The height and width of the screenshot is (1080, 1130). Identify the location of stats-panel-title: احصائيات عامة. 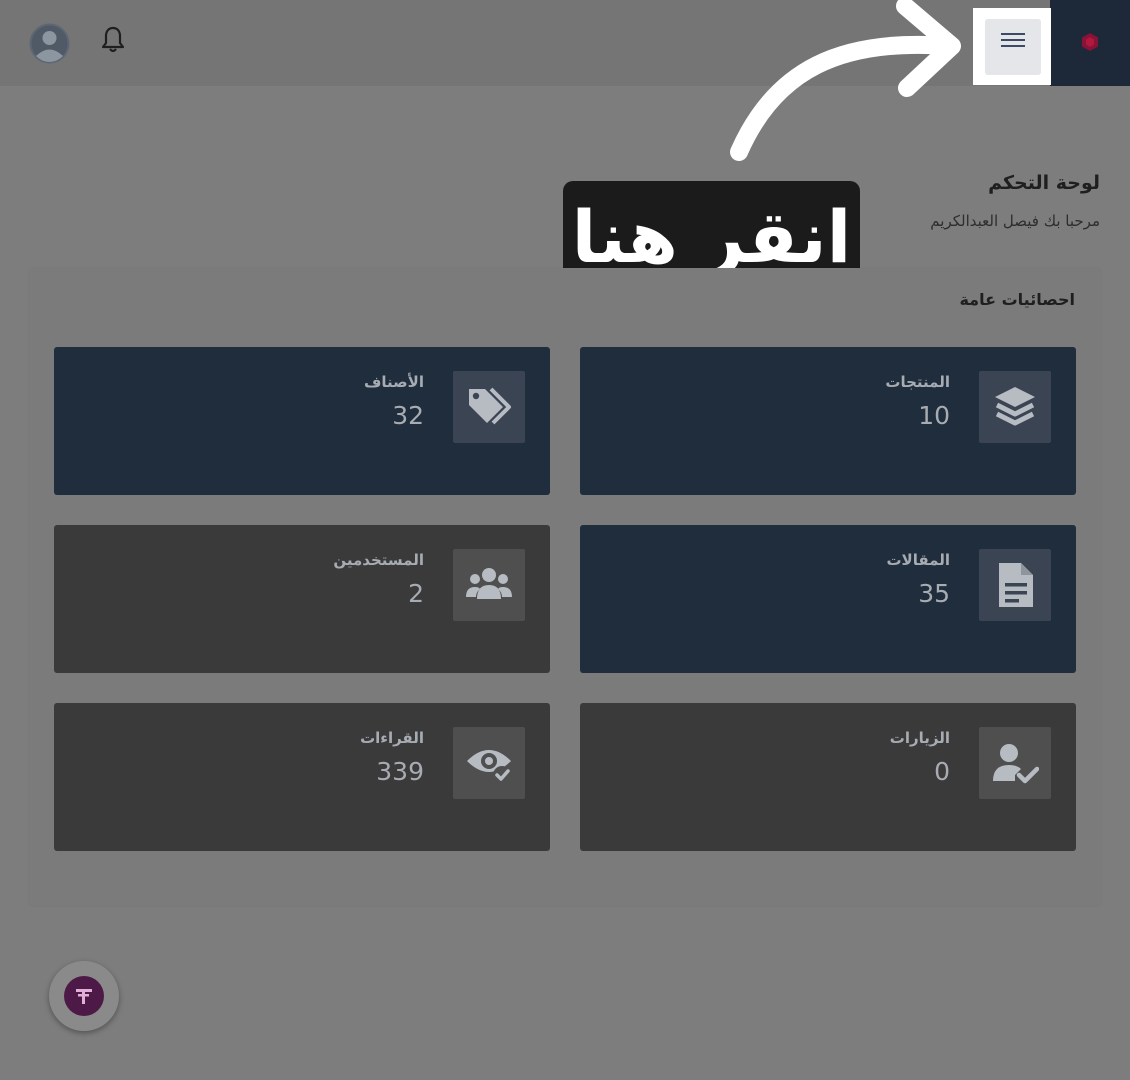
(1017, 299).